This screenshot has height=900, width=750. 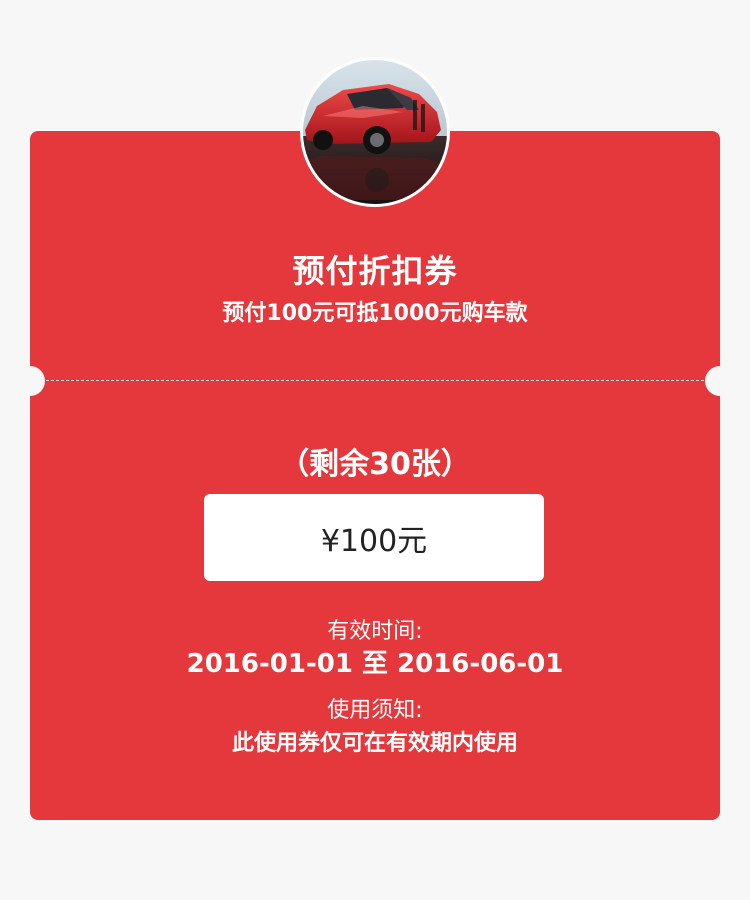 I want to click on notice-value: 此使用券仅可在有效期内使用, so click(x=374, y=743).